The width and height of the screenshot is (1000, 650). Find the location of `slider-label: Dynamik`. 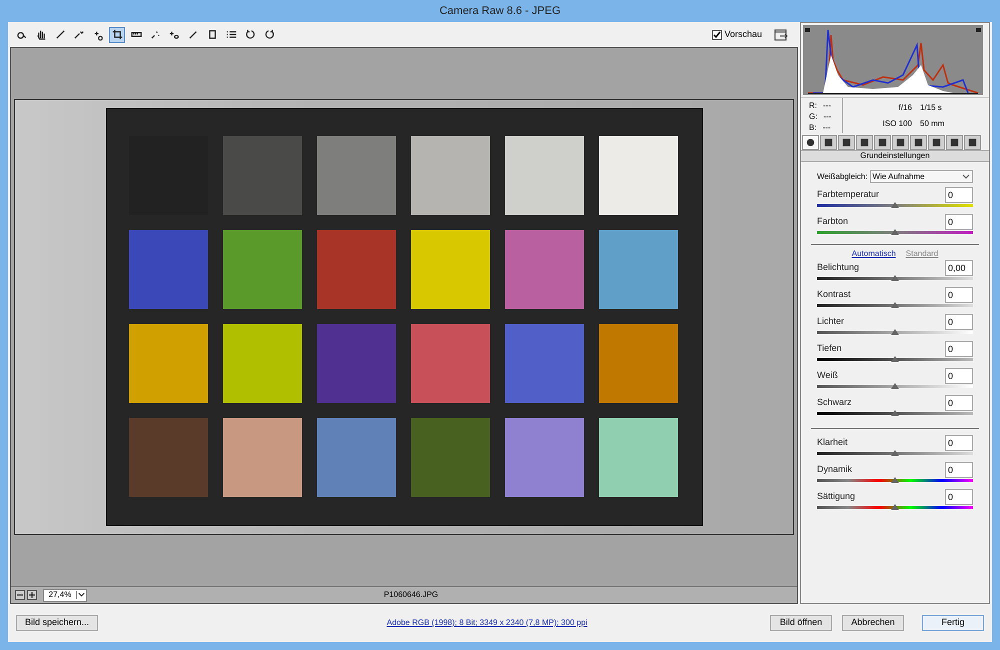

slider-label: Dynamik is located at coordinates (834, 469).